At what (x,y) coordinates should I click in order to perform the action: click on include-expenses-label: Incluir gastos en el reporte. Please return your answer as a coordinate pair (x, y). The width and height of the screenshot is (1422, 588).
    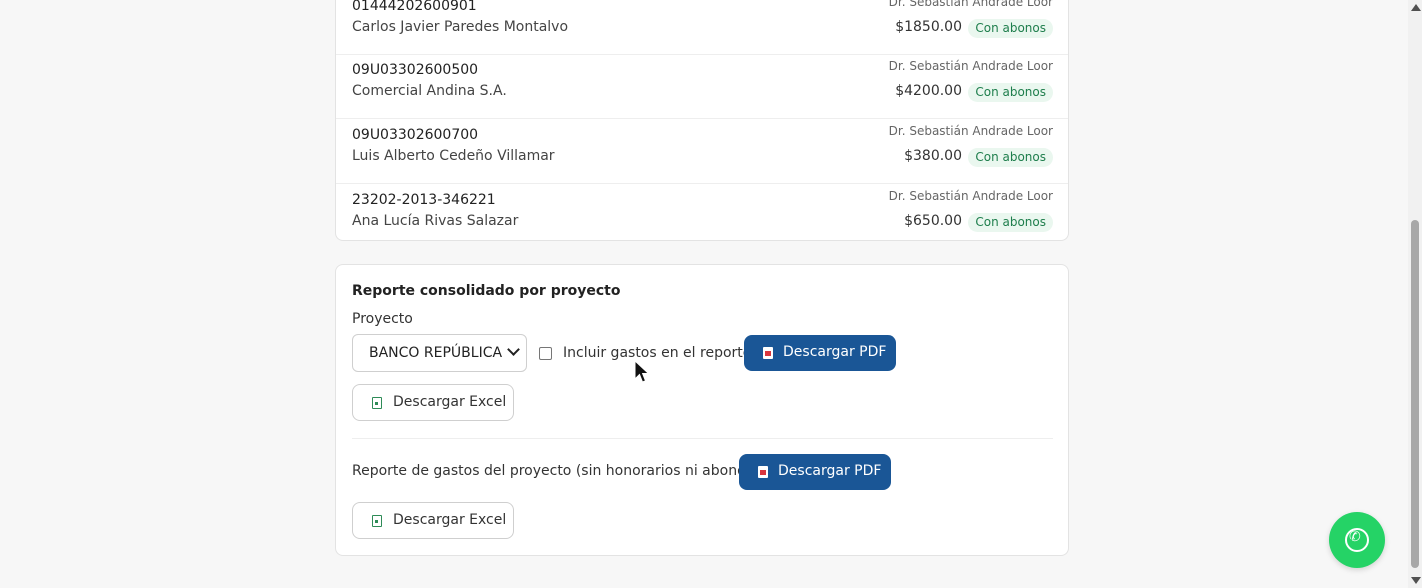
    Looking at the image, I should click on (657, 353).